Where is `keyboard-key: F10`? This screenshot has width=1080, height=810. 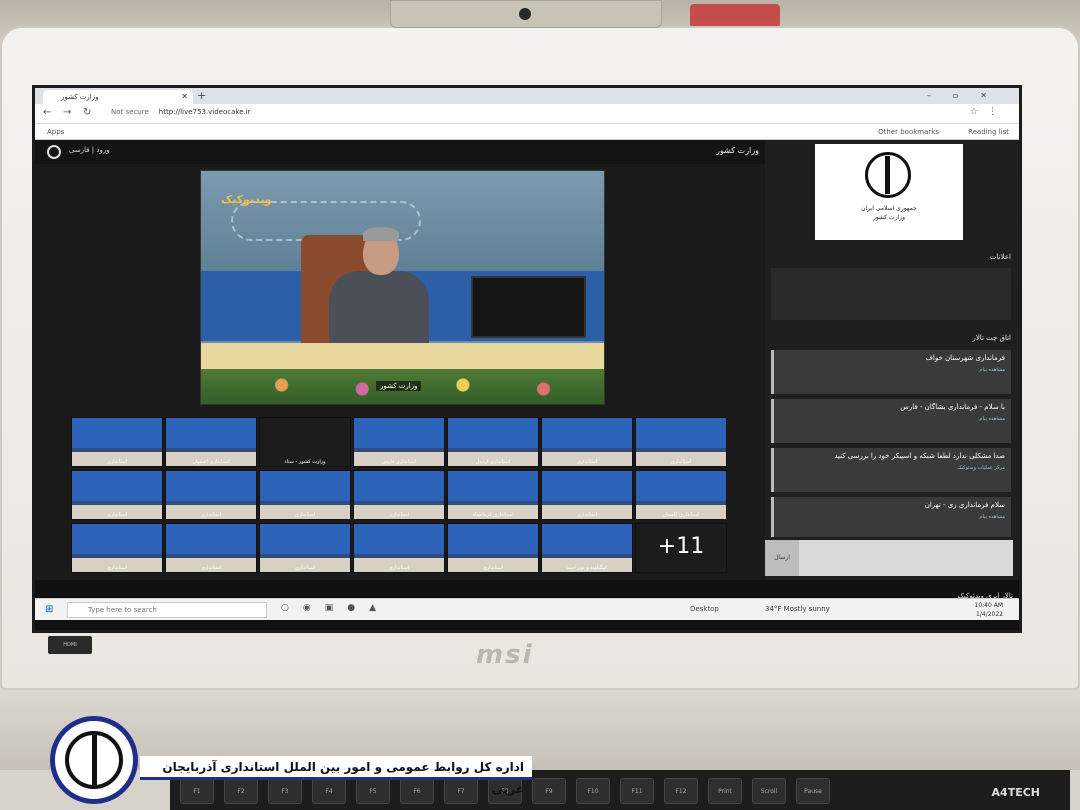
keyboard-key: F10 is located at coordinates (593, 791).